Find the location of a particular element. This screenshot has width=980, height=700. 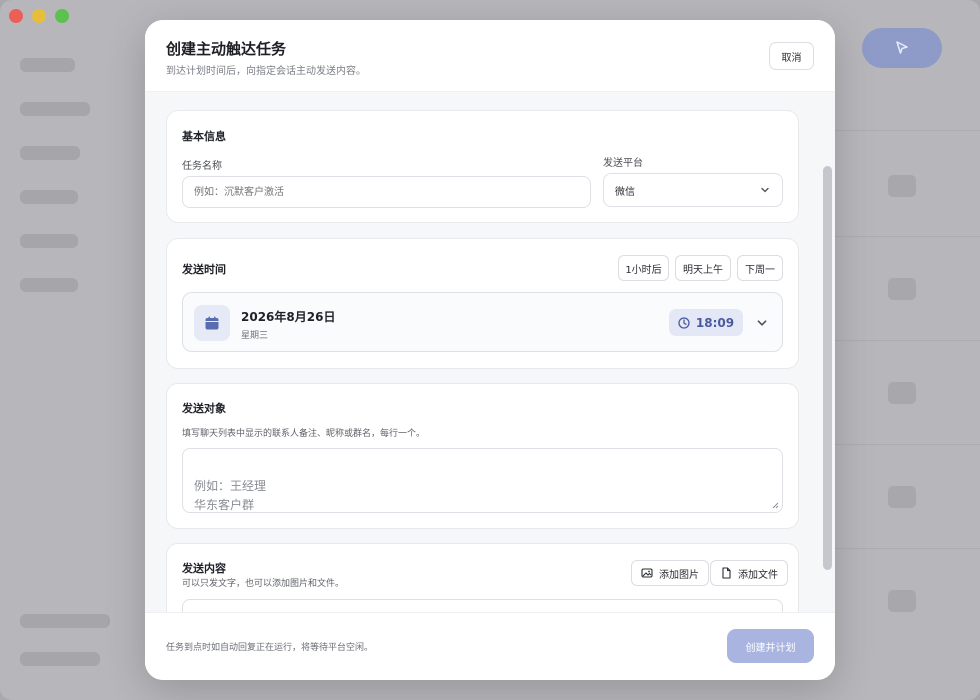

resize-handle-icon is located at coordinates (775, 505).